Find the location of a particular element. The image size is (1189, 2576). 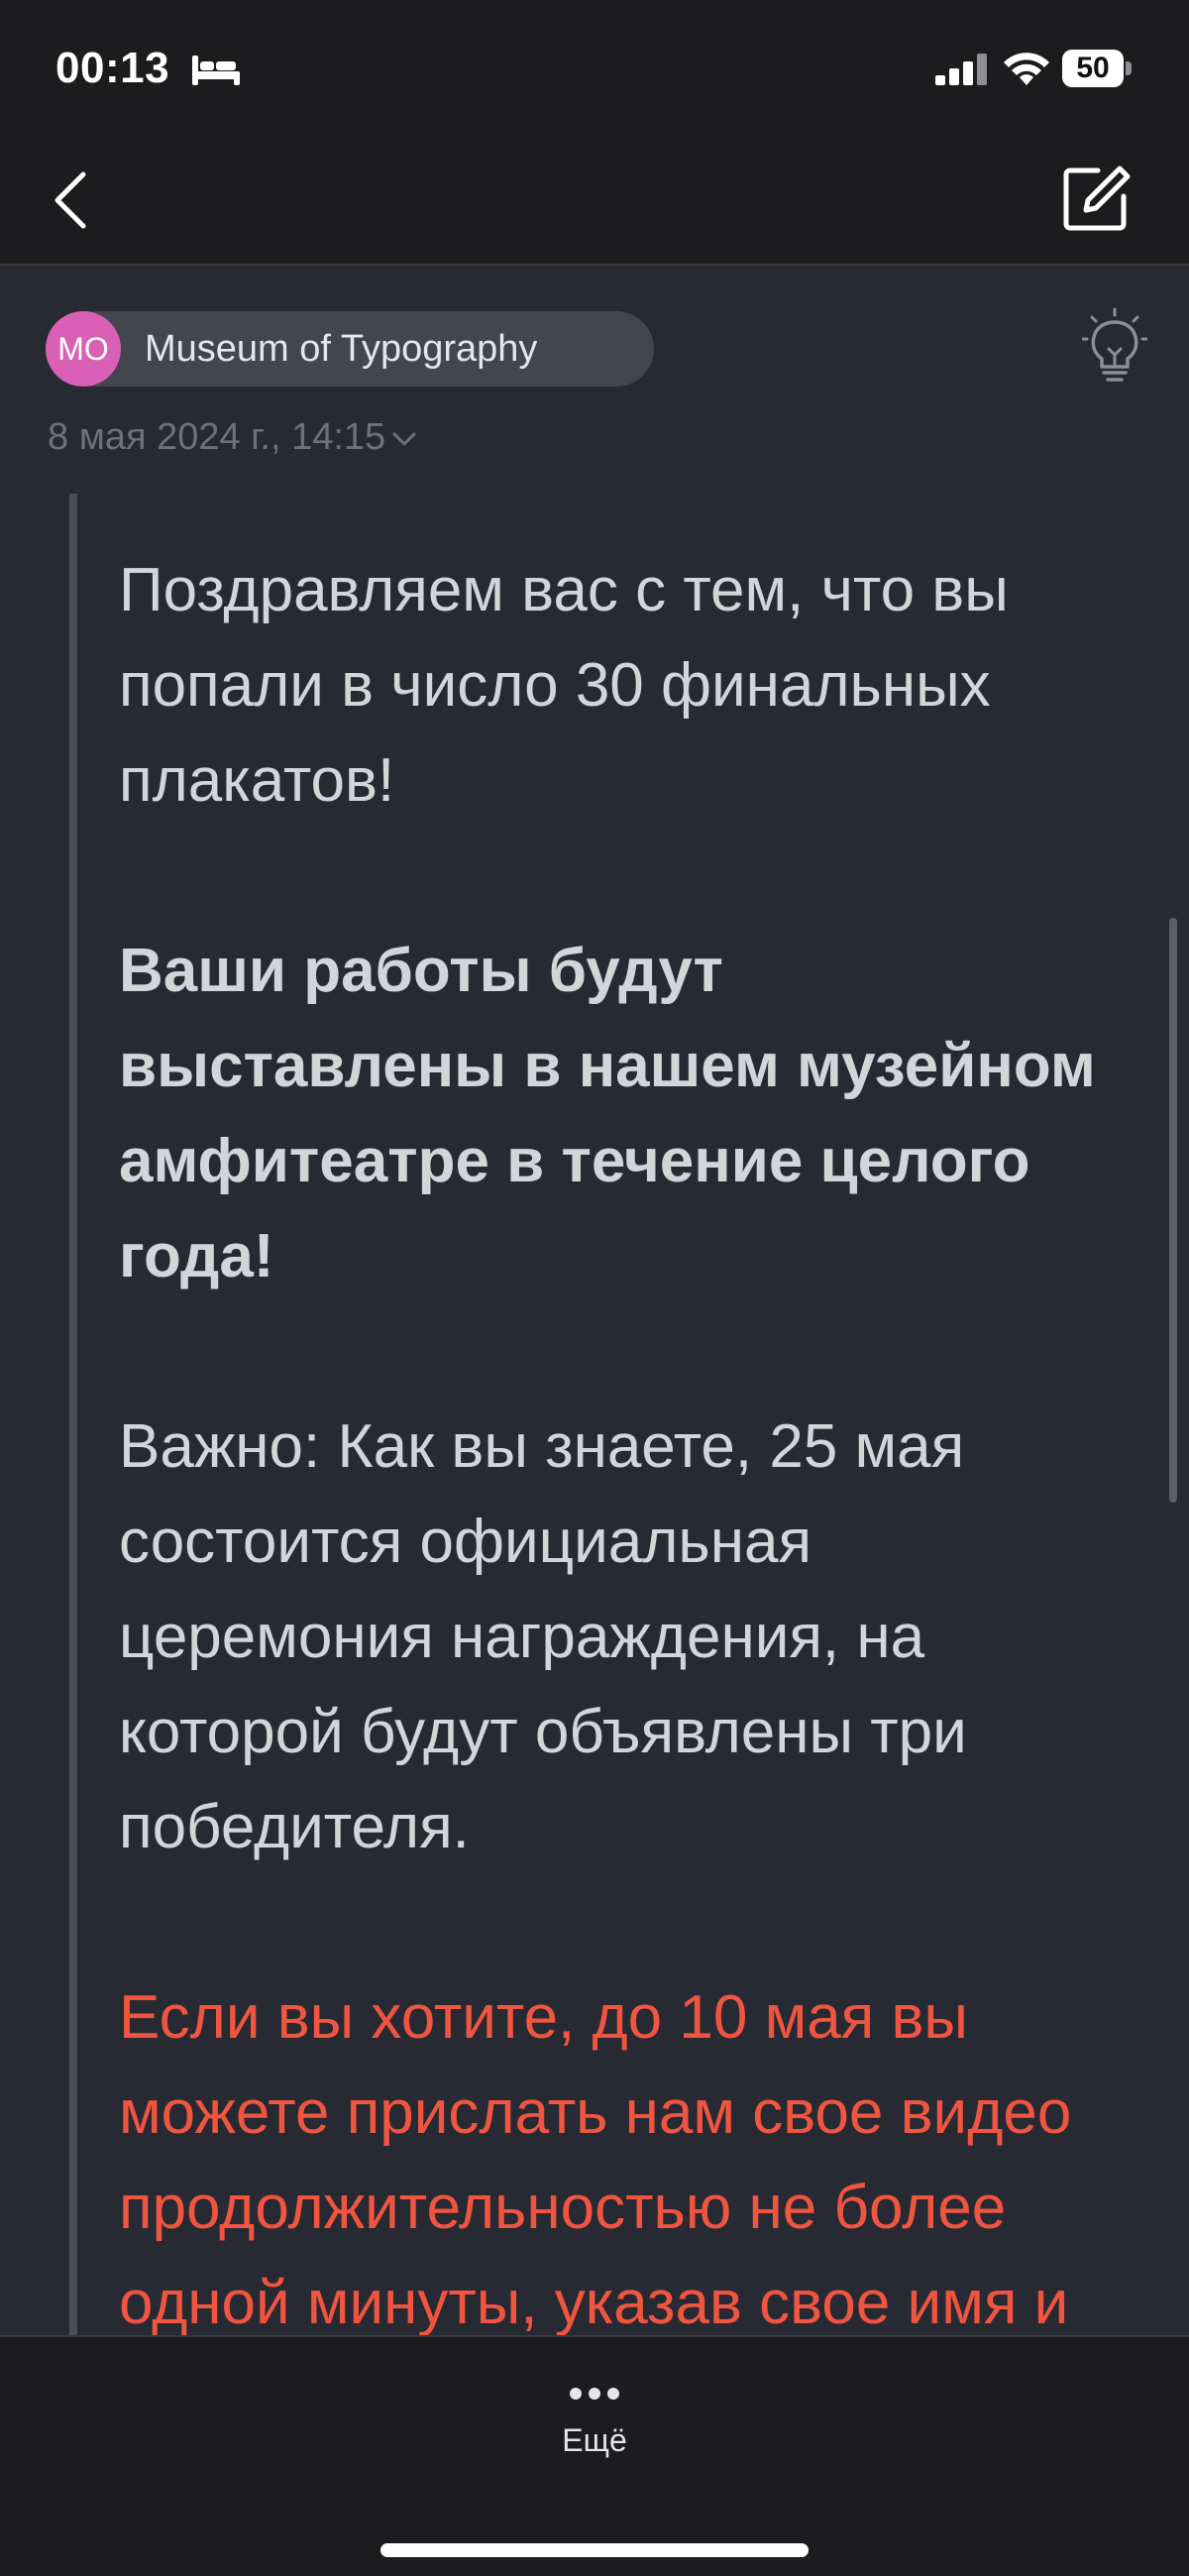

quote-bar is located at coordinates (73, 1415).